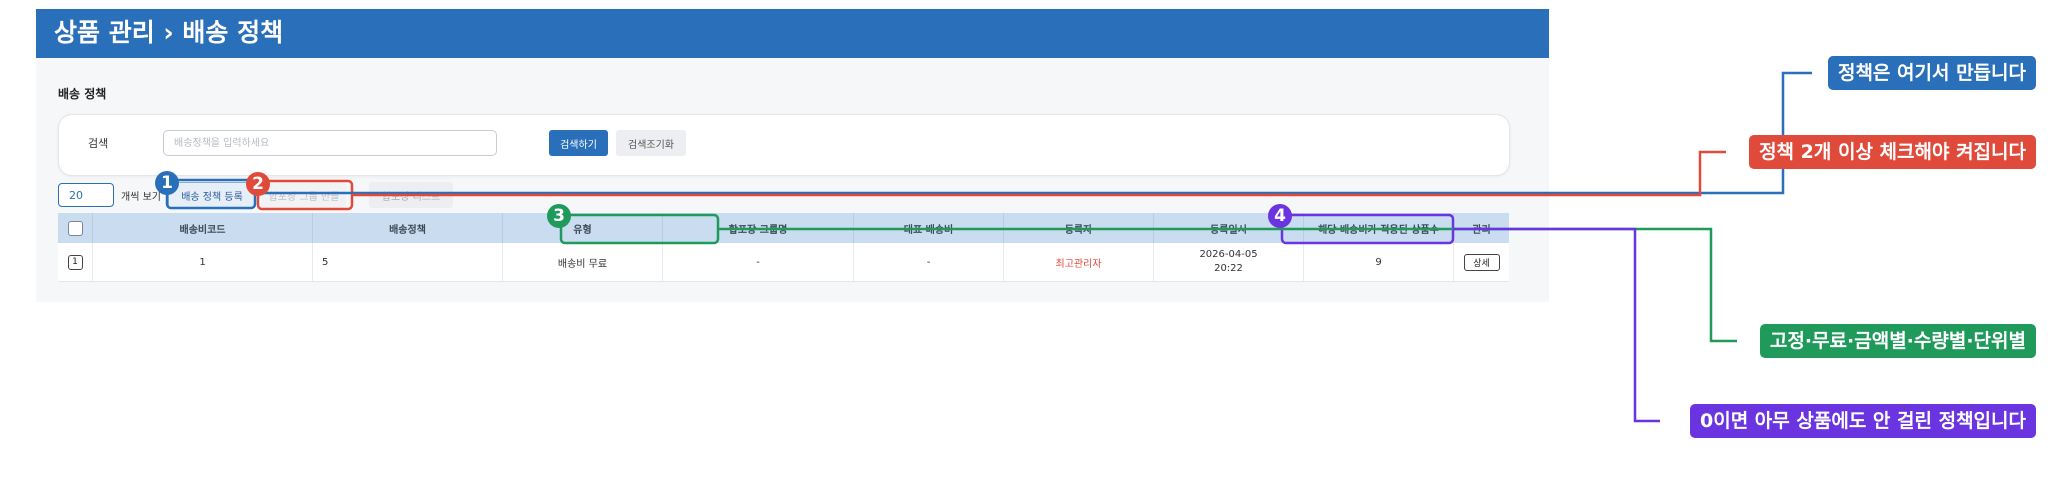  Describe the element at coordinates (258, 184) in the screenshot. I see `marker-2: 2` at that location.